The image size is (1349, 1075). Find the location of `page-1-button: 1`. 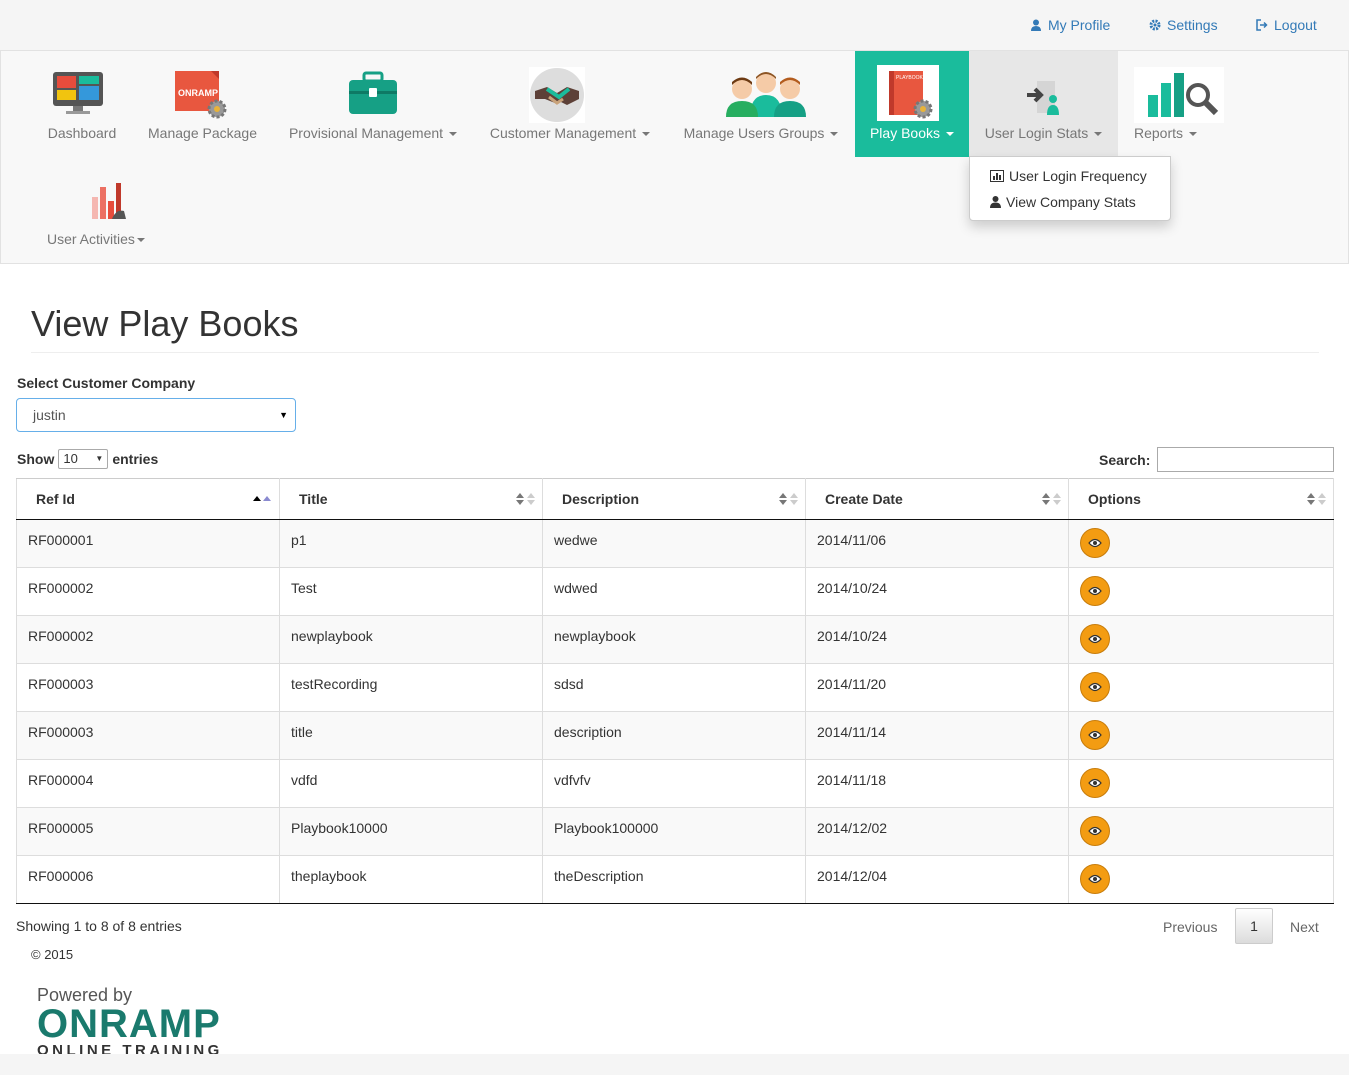

page-1-button: 1 is located at coordinates (1254, 926).